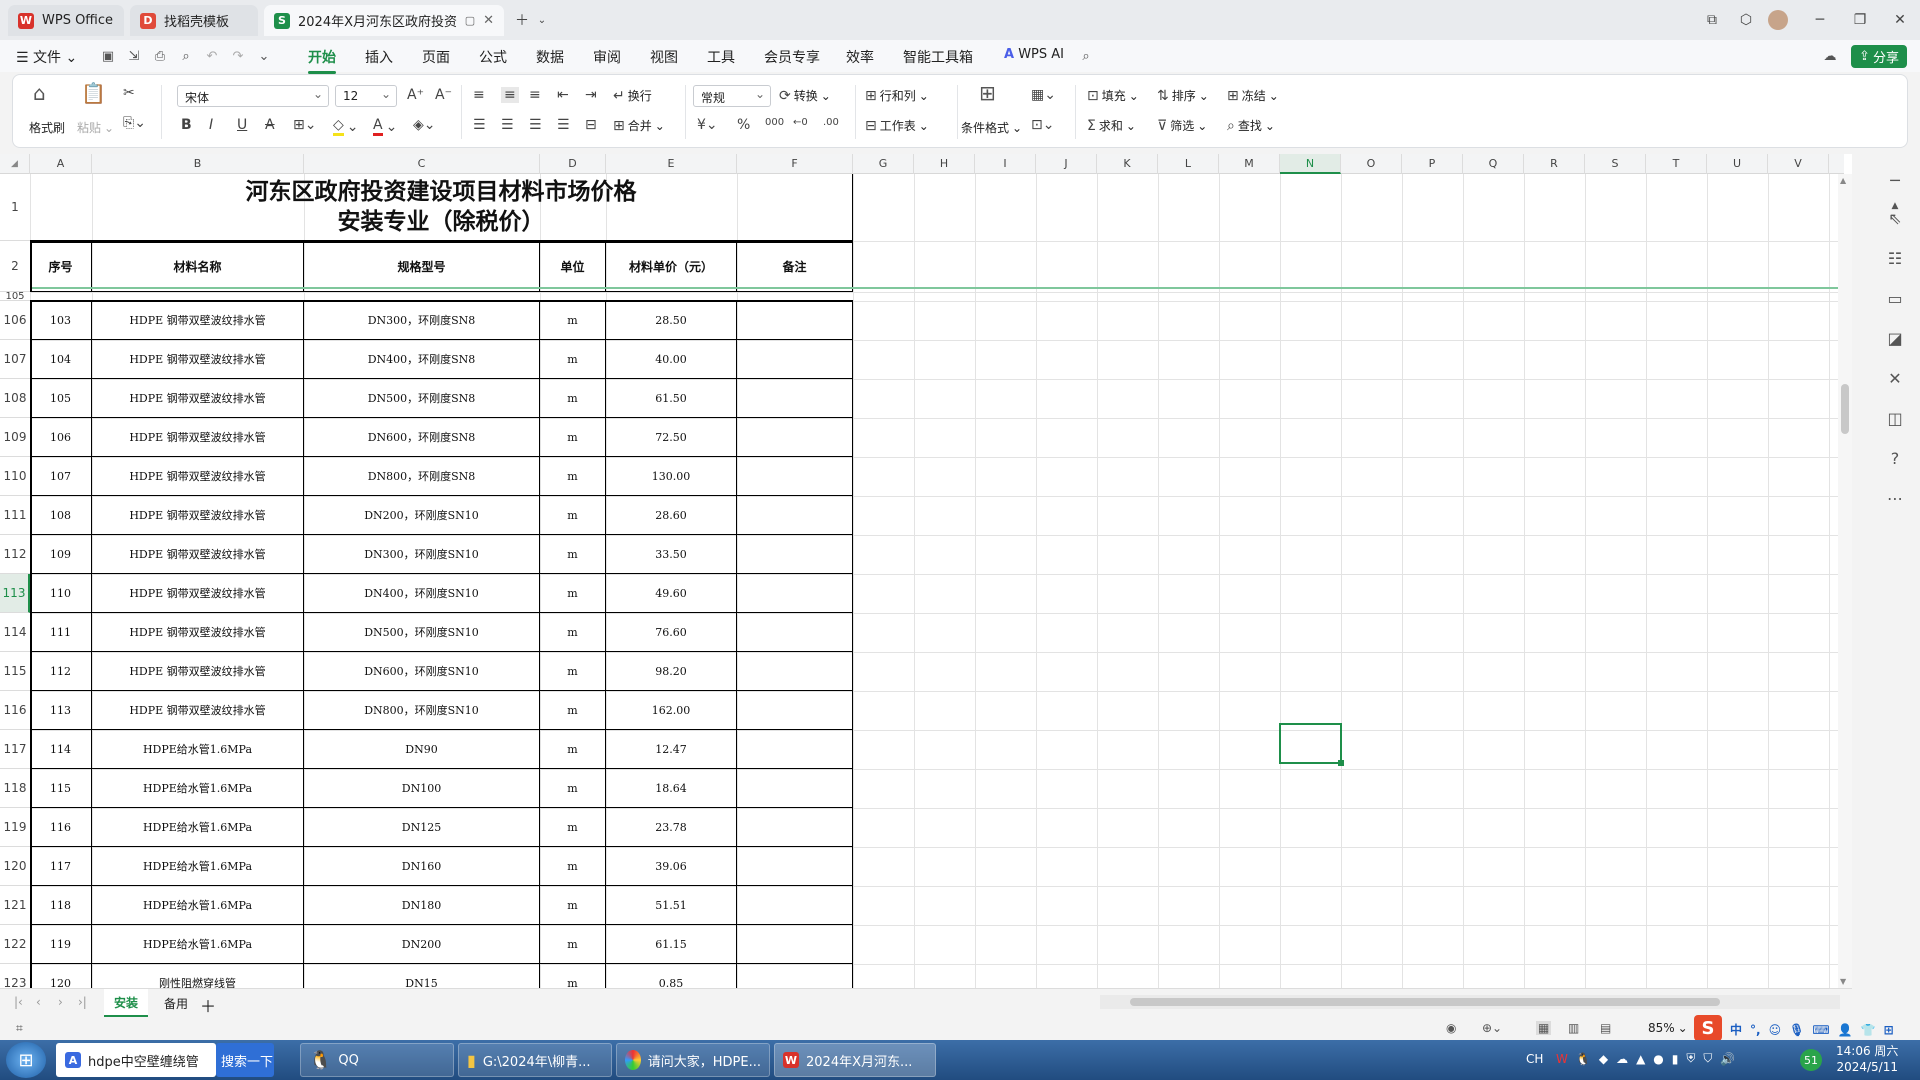  I want to click on column-header-v: V, so click(1798, 164).